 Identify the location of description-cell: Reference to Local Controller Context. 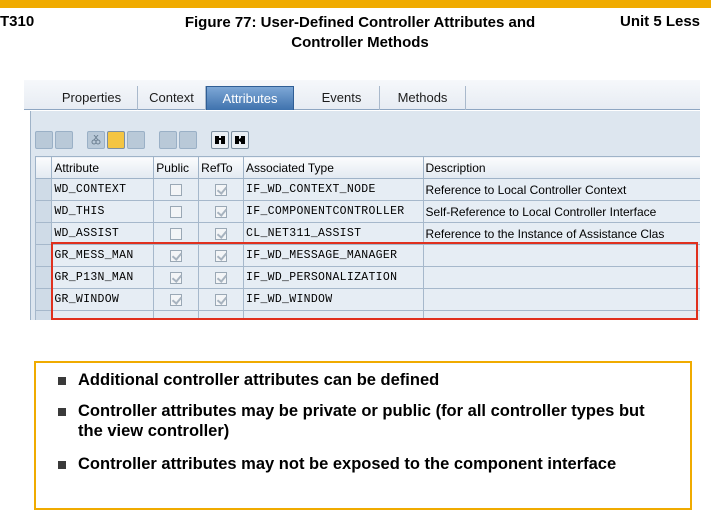
(561, 189).